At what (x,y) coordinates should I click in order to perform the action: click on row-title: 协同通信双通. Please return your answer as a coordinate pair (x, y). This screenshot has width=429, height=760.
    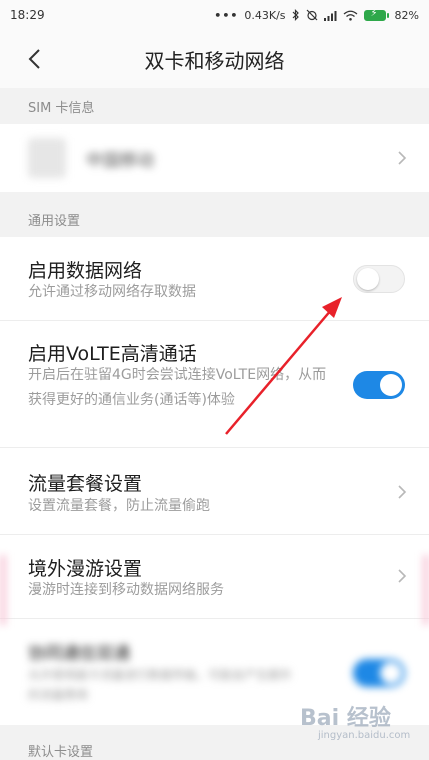
    Looking at the image, I should click on (79, 654).